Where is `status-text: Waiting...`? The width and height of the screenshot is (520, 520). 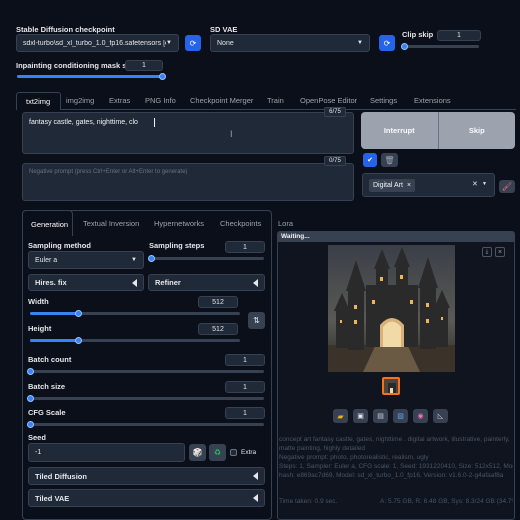 status-text: Waiting... is located at coordinates (295, 236).